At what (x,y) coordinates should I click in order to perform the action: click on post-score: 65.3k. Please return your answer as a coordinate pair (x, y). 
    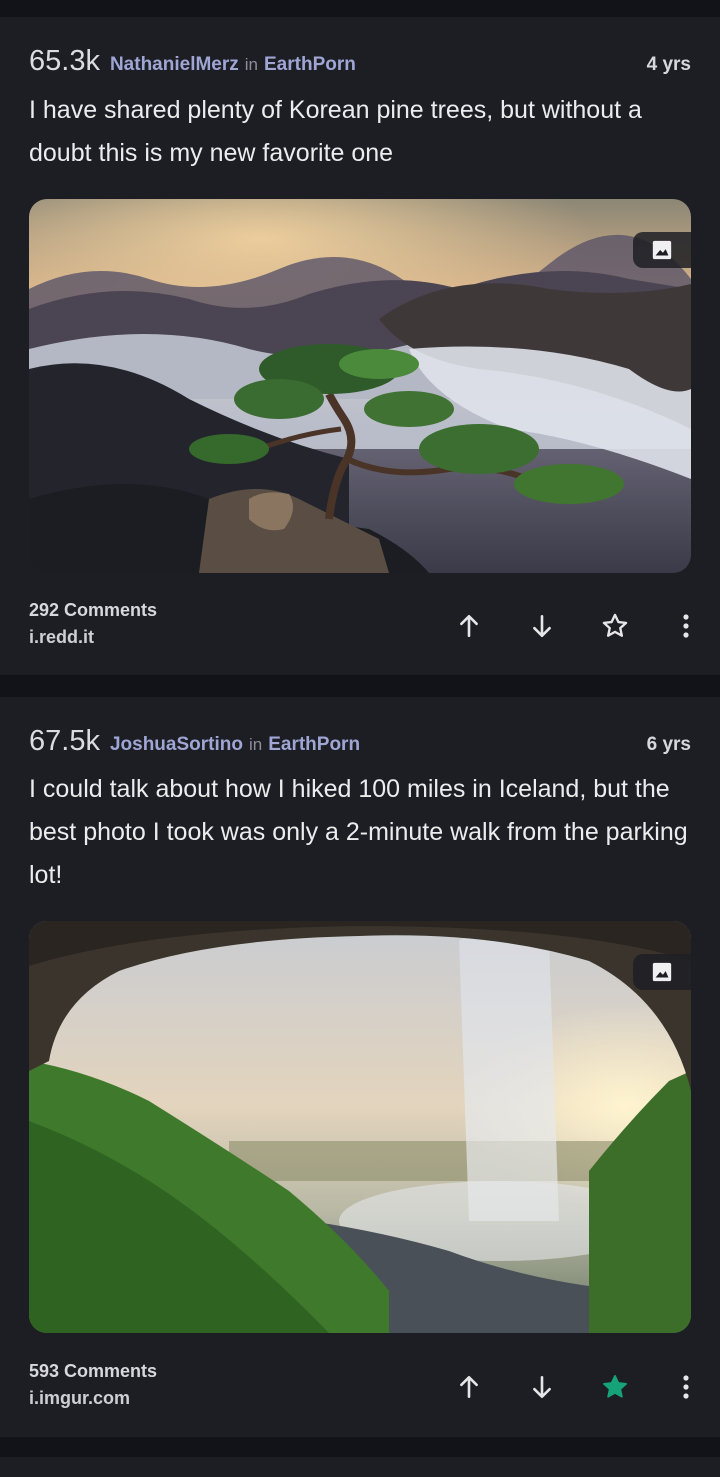
    Looking at the image, I should click on (64, 61).